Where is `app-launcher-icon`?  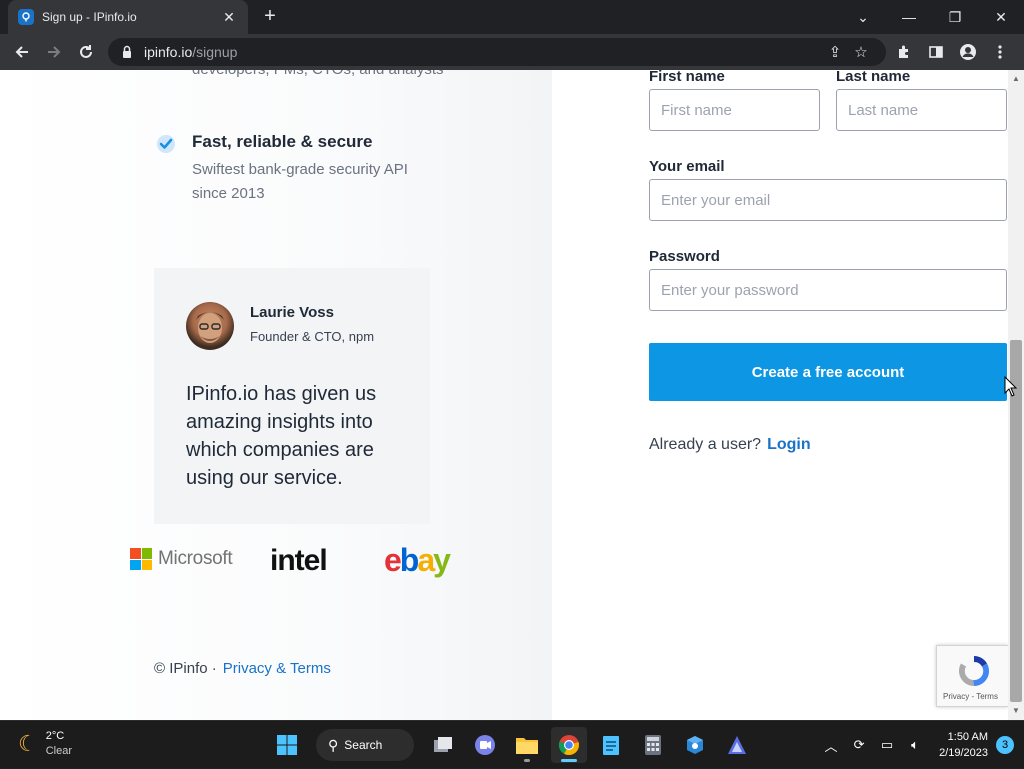
app-launcher-icon is located at coordinates (737, 745).